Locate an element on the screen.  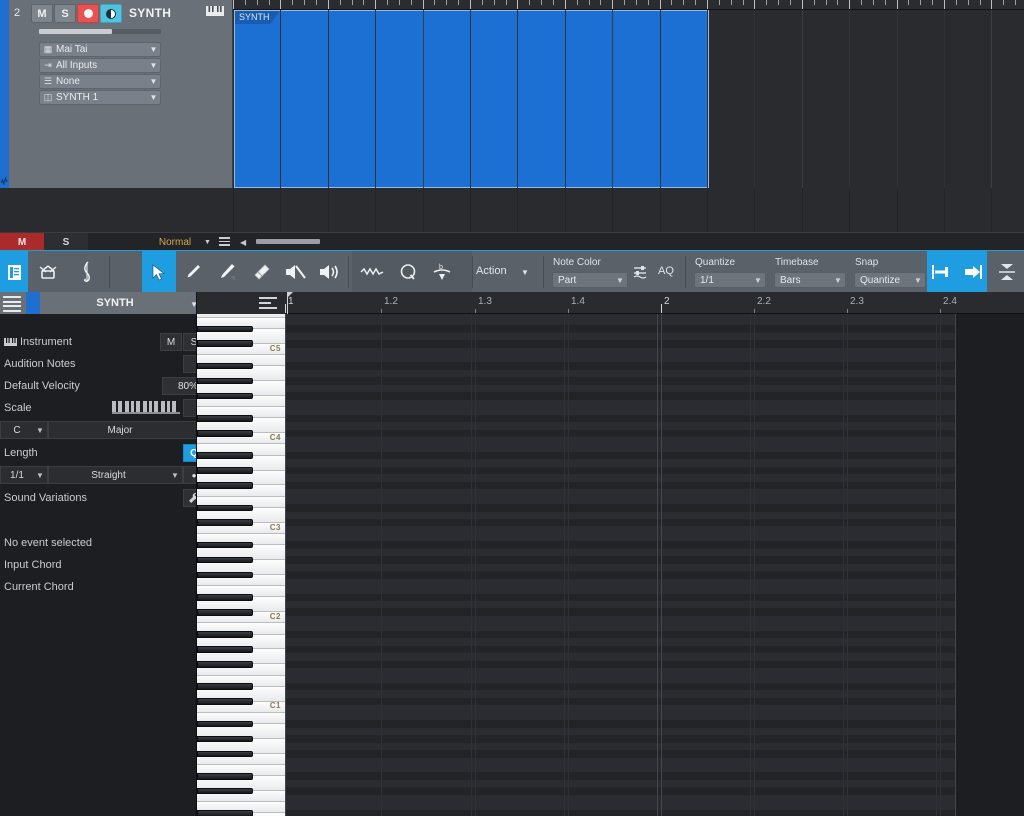
vertical-zoom-icon is located at coordinates (1006, 272).